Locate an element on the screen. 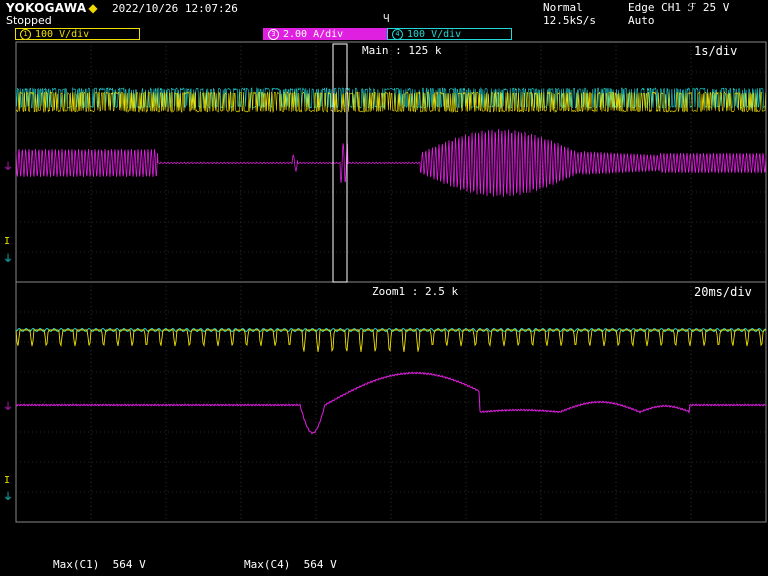 The height and width of the screenshot is (576, 768). zoom-ch1-trace is located at coordinates (390, 341).